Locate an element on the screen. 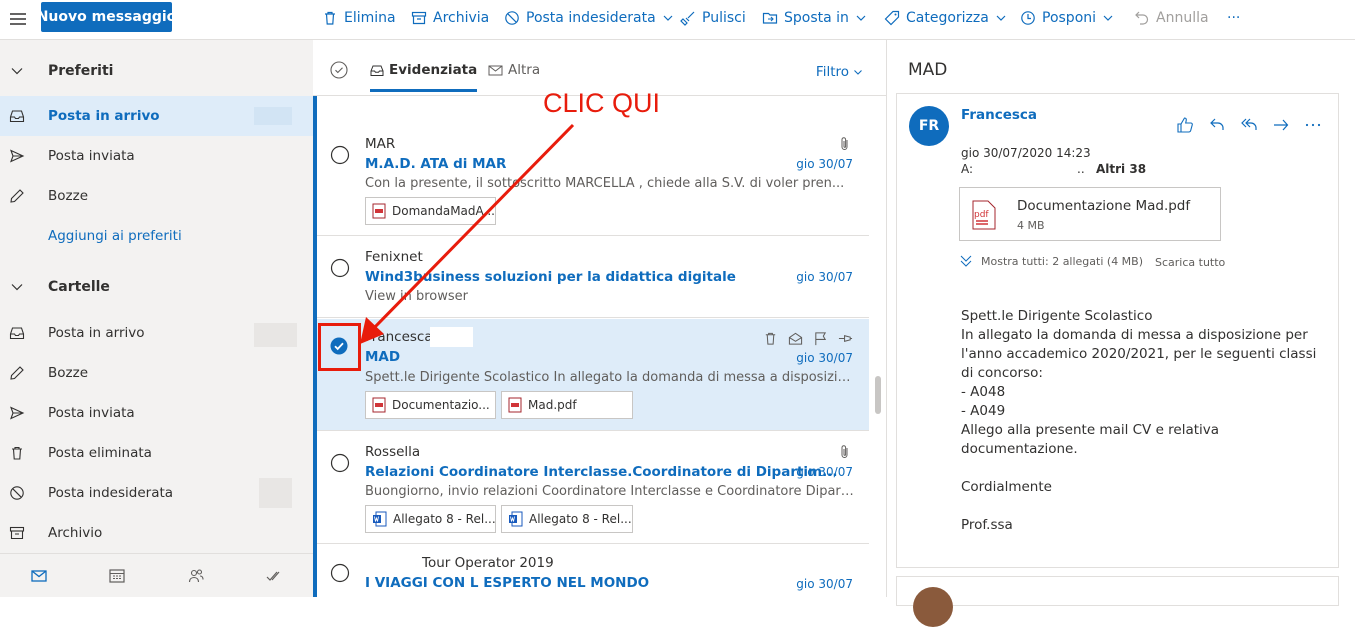 This screenshot has width=1355, height=627. new-message-button: Nuovo messaggio is located at coordinates (106, 17).